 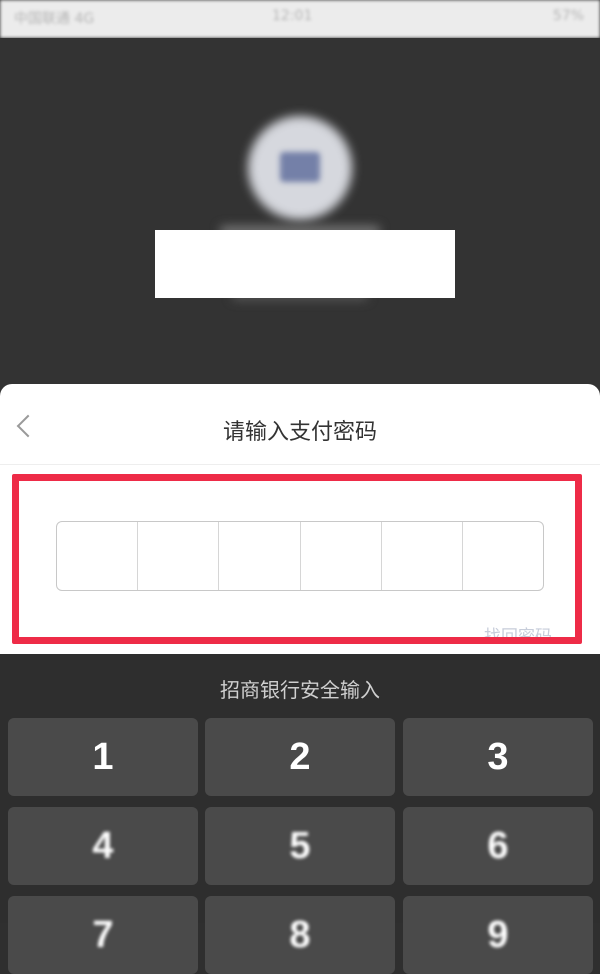 I want to click on pin-input, so click(x=300, y=556).